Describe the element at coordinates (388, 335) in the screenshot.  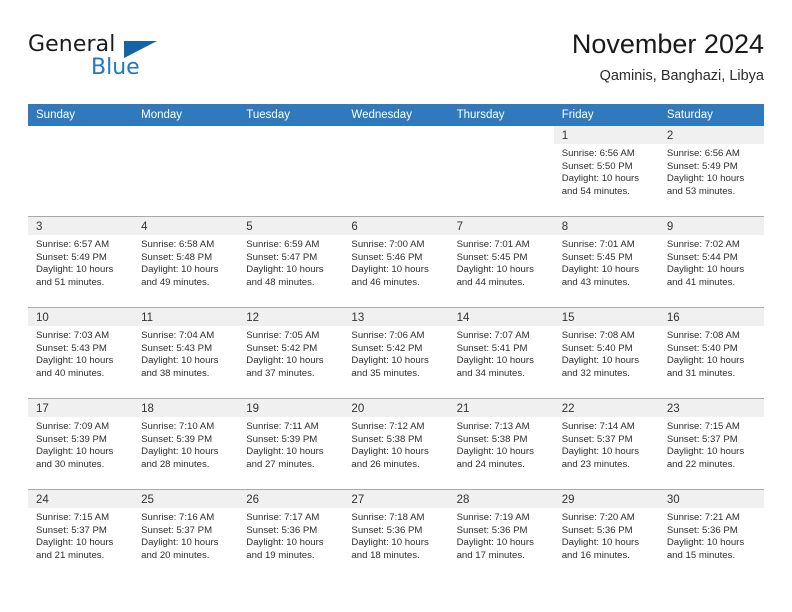
I see `sunrise-text: Sunrise: 7:06 AM` at that location.